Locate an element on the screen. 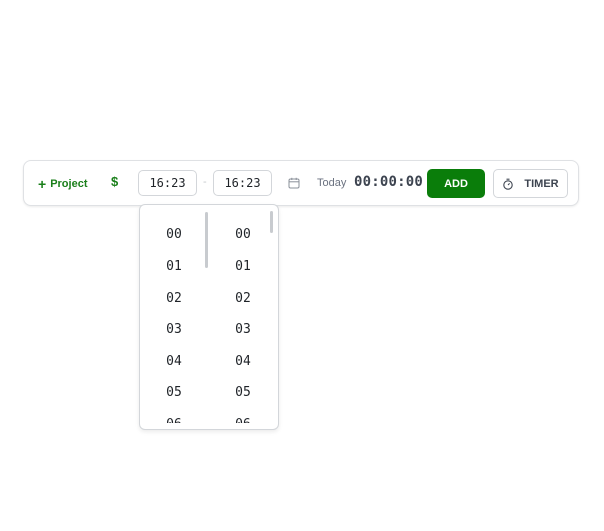 This screenshot has height=531, width=604. start-time-input: 16:23 is located at coordinates (167, 183).